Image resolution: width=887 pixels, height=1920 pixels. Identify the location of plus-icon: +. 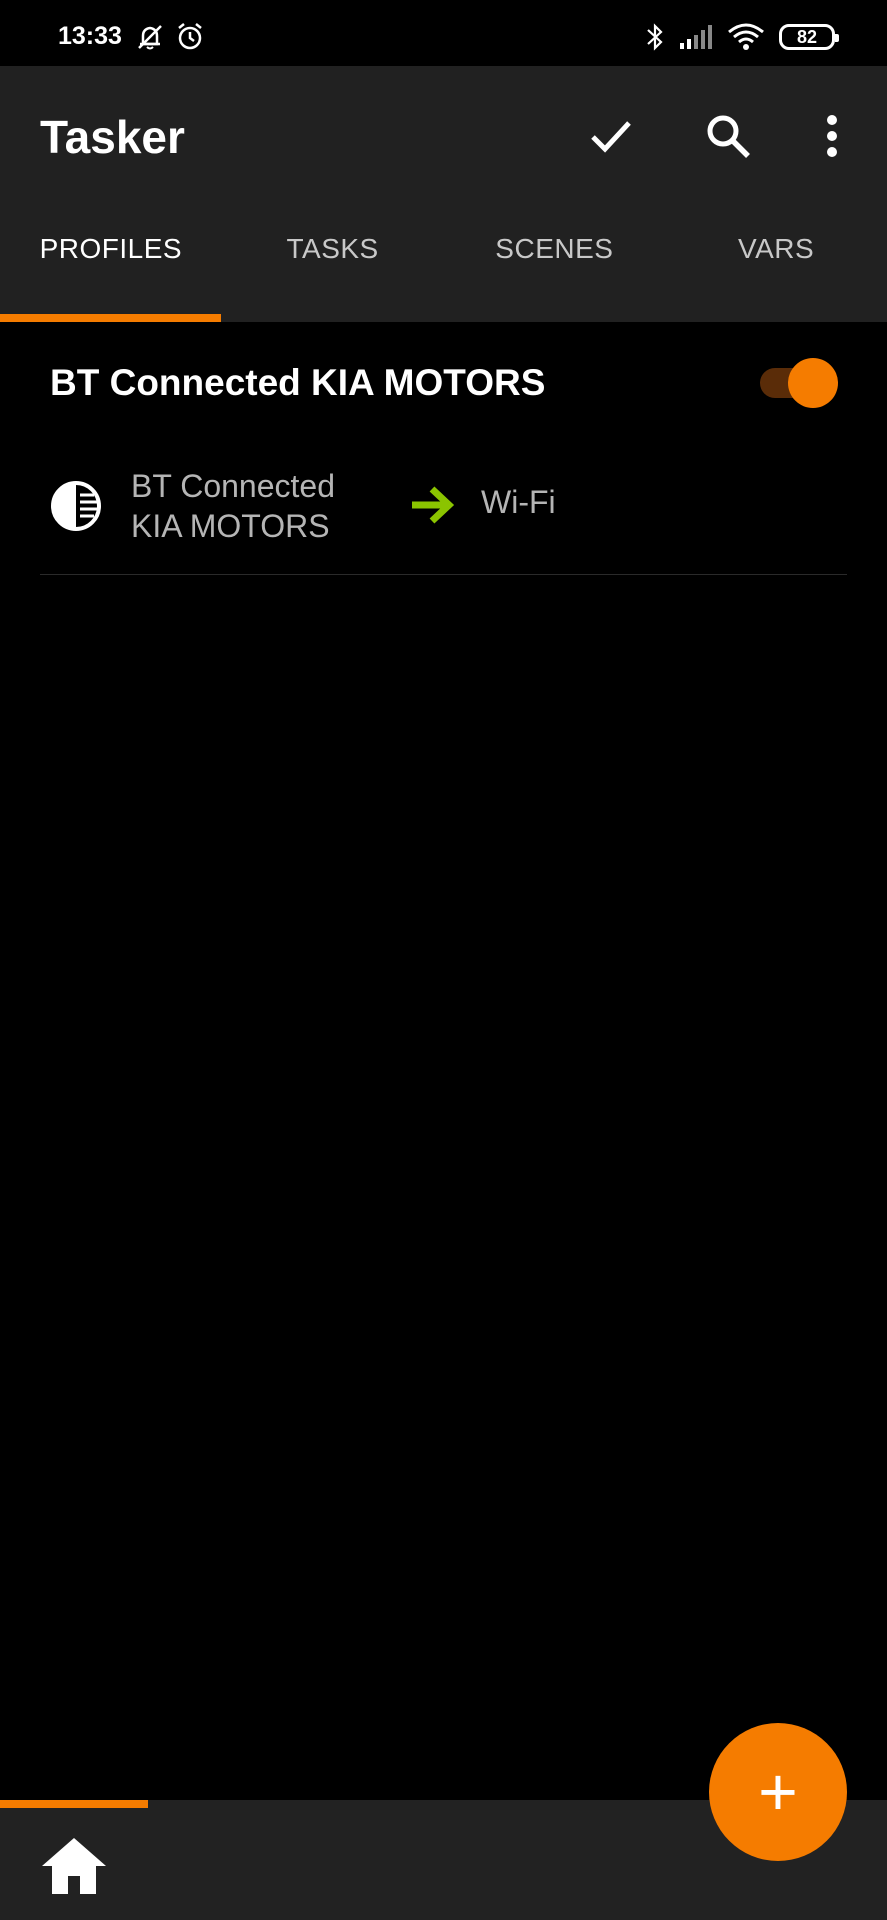
(778, 1792).